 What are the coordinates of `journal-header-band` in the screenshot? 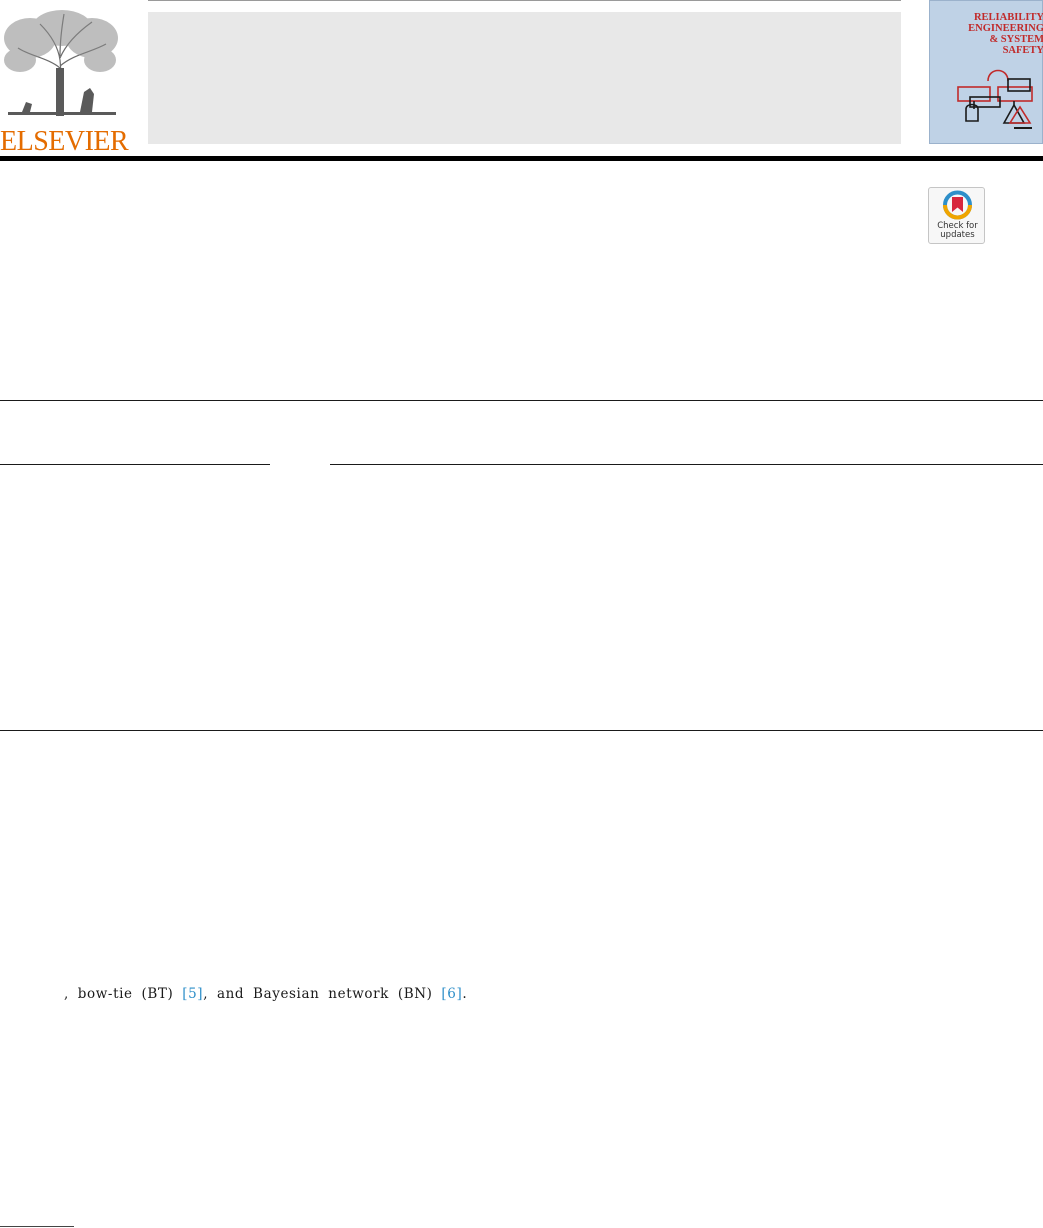 It's located at (524, 78).